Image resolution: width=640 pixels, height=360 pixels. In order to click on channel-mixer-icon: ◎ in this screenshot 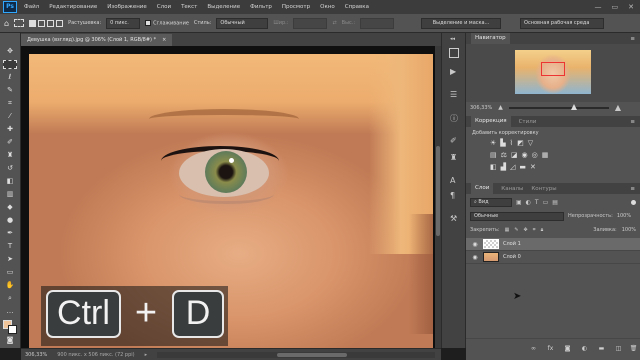, I will do `click(535, 155)`.